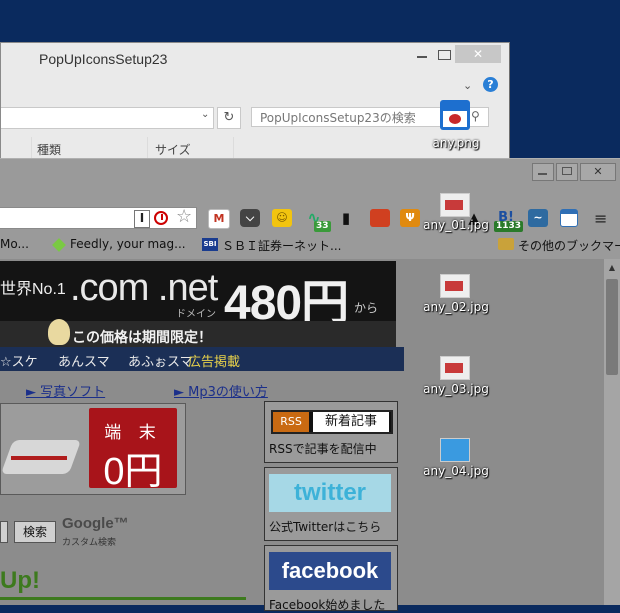 The width and height of the screenshot is (620, 613). What do you see at coordinates (196, 314) in the screenshot?
I see `banner-domain-sub: ドメイン` at bounding box center [196, 314].